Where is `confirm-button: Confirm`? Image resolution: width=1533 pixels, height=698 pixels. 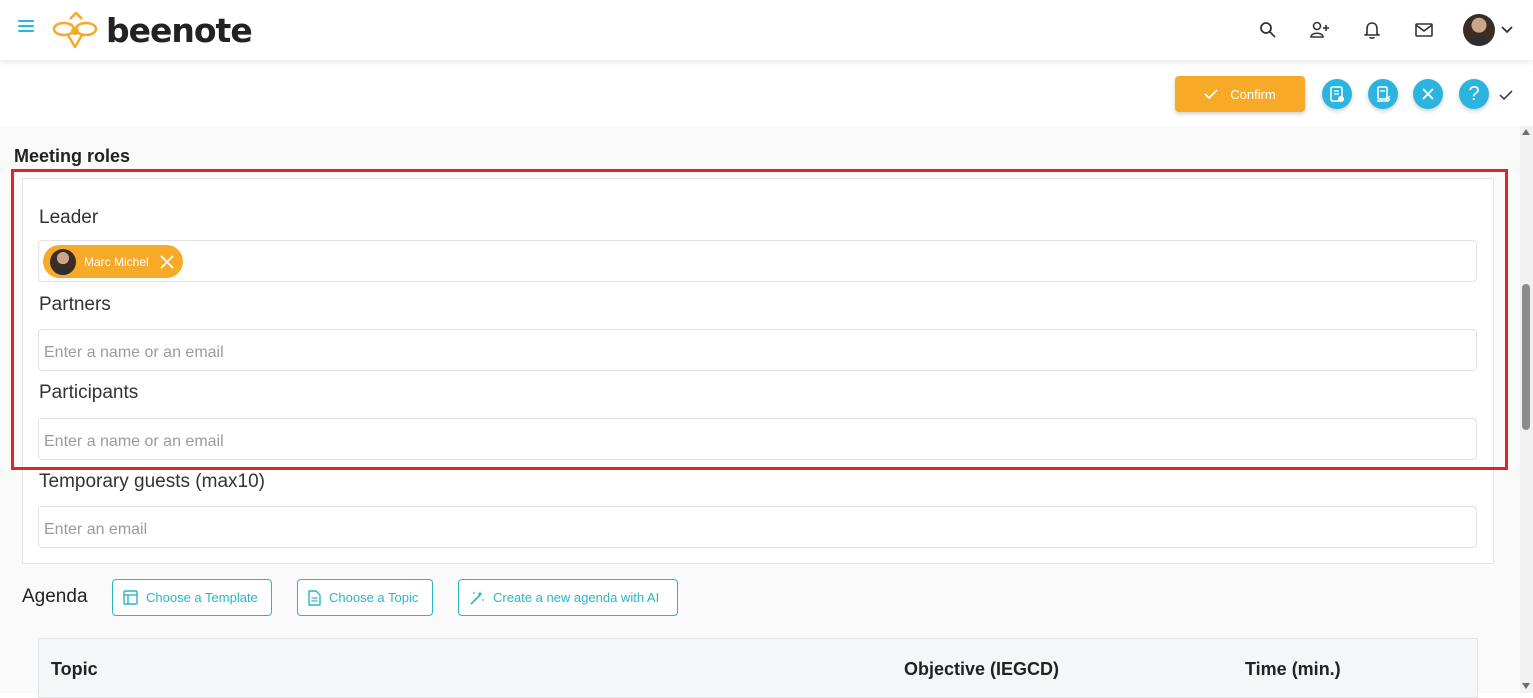 confirm-button: Confirm is located at coordinates (1240, 94).